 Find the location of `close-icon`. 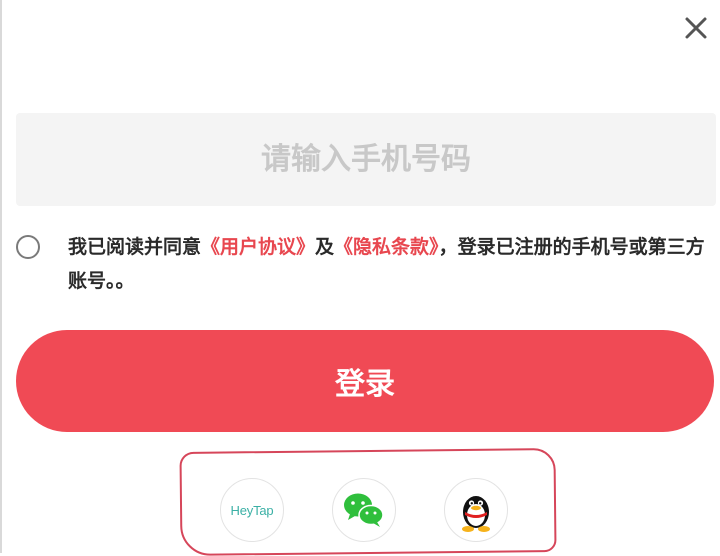

close-icon is located at coordinates (696, 28).